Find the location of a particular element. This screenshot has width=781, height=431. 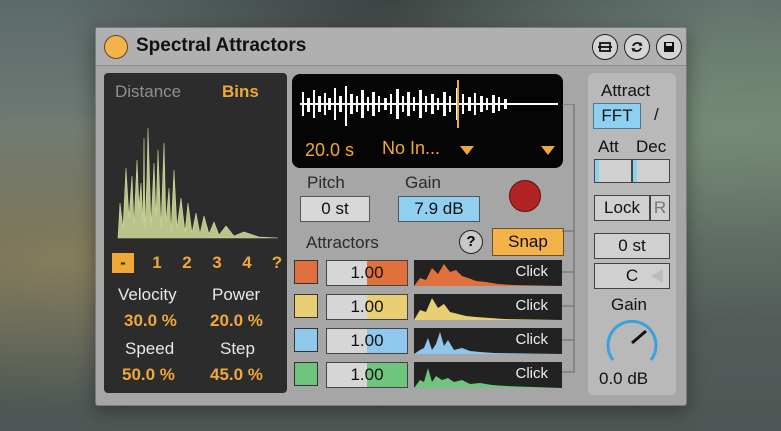

attractor-spectrum-4: Click is located at coordinates (488, 375).